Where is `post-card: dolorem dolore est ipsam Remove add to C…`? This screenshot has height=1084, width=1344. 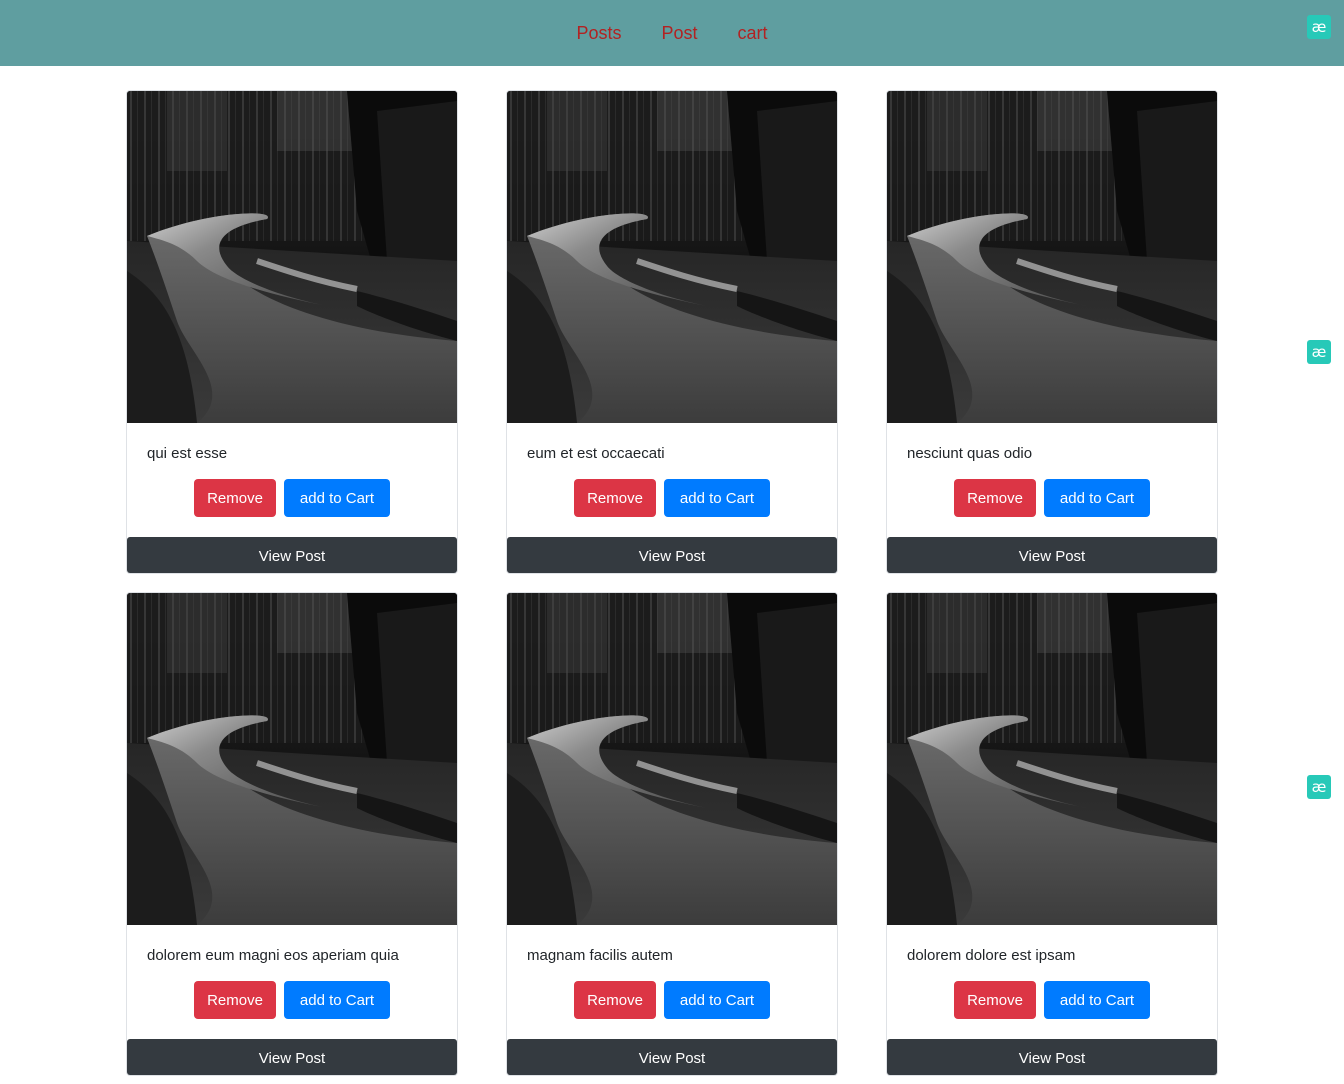 post-card: dolorem dolore est ipsam Remove add to C… is located at coordinates (1052, 834).